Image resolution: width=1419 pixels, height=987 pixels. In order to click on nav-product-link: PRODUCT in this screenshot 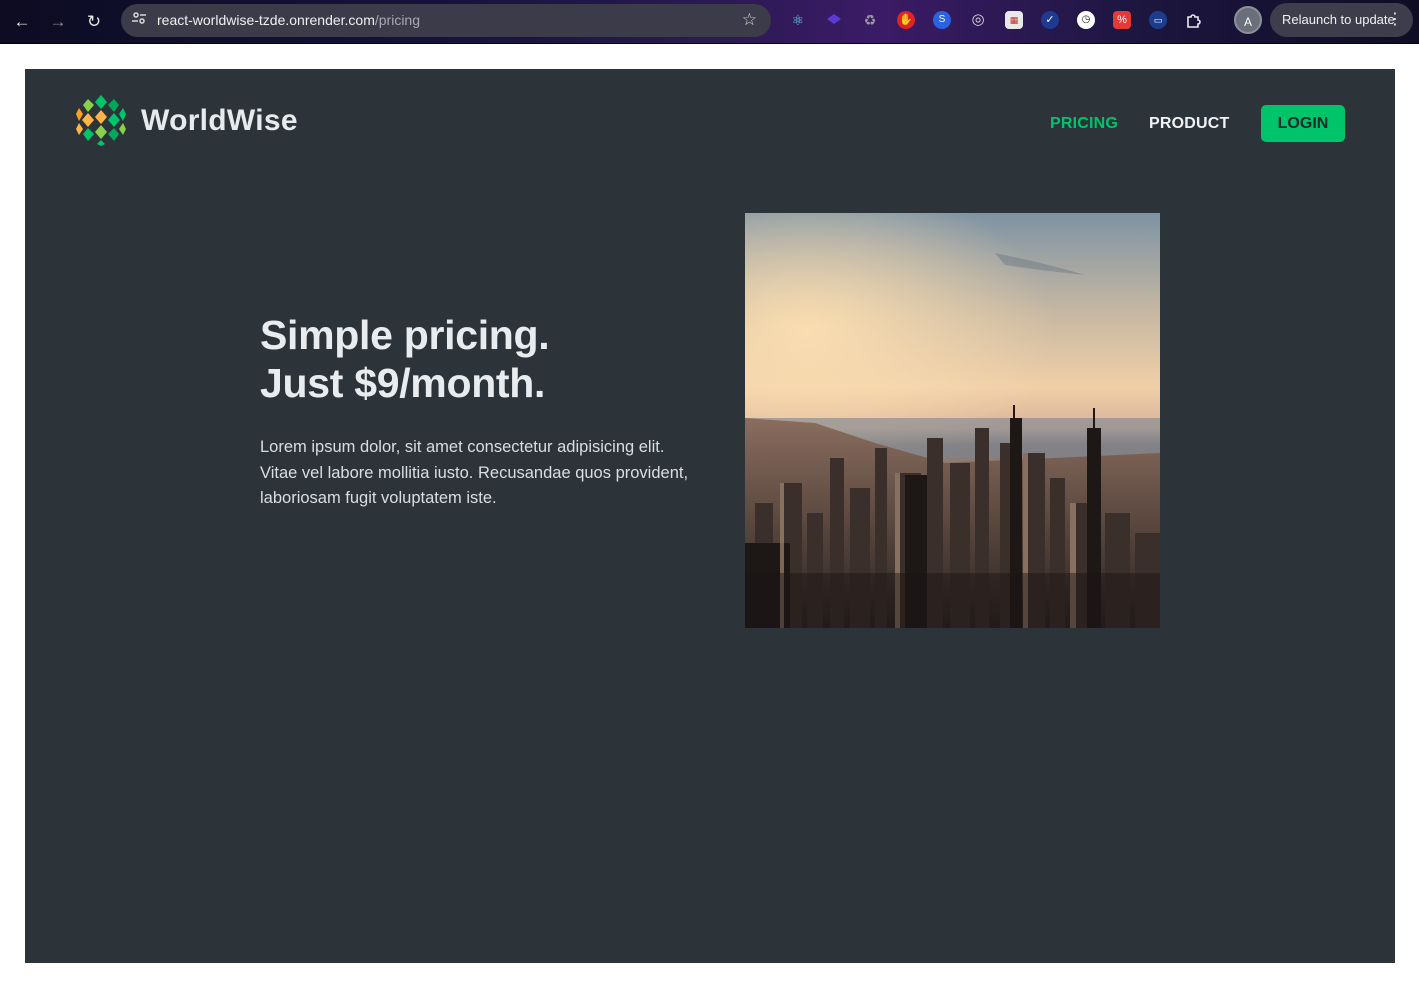, I will do `click(1189, 124)`.